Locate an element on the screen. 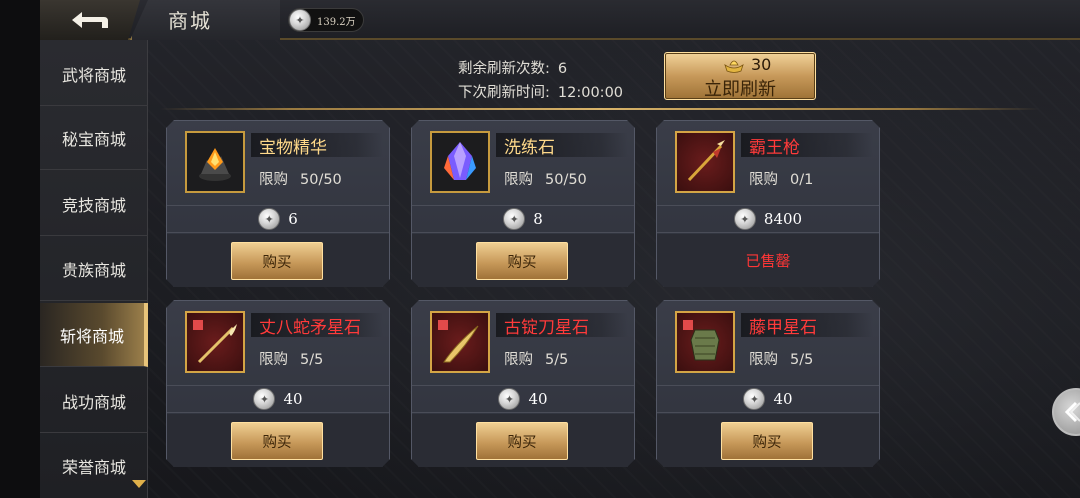 The height and width of the screenshot is (498, 1080). sidebar-item-label: 武将商城 is located at coordinates (93, 75).